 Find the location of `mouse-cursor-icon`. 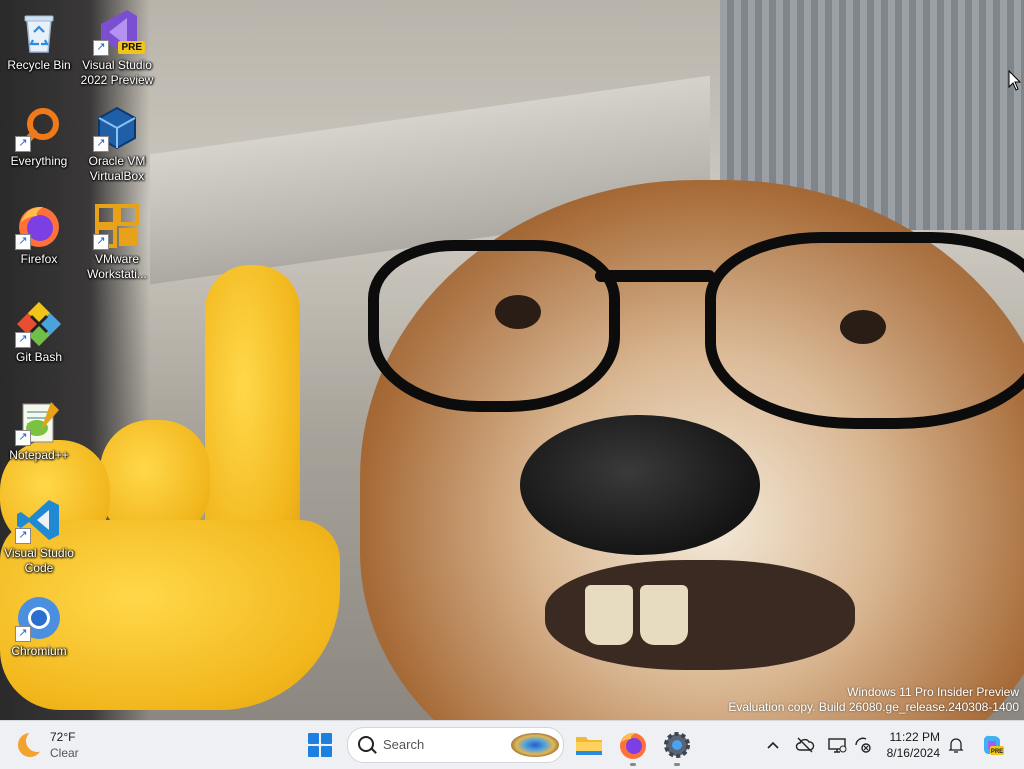

mouse-cursor-icon is located at coordinates (1015, 80).